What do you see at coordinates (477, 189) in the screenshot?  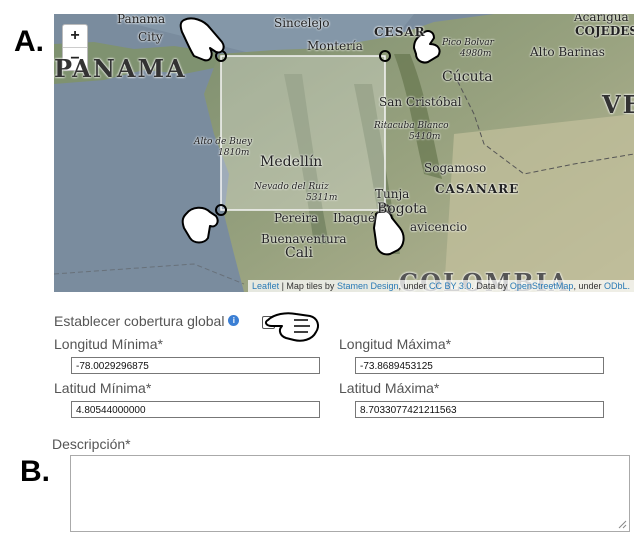 I see `map-label: CASANARE` at bounding box center [477, 189].